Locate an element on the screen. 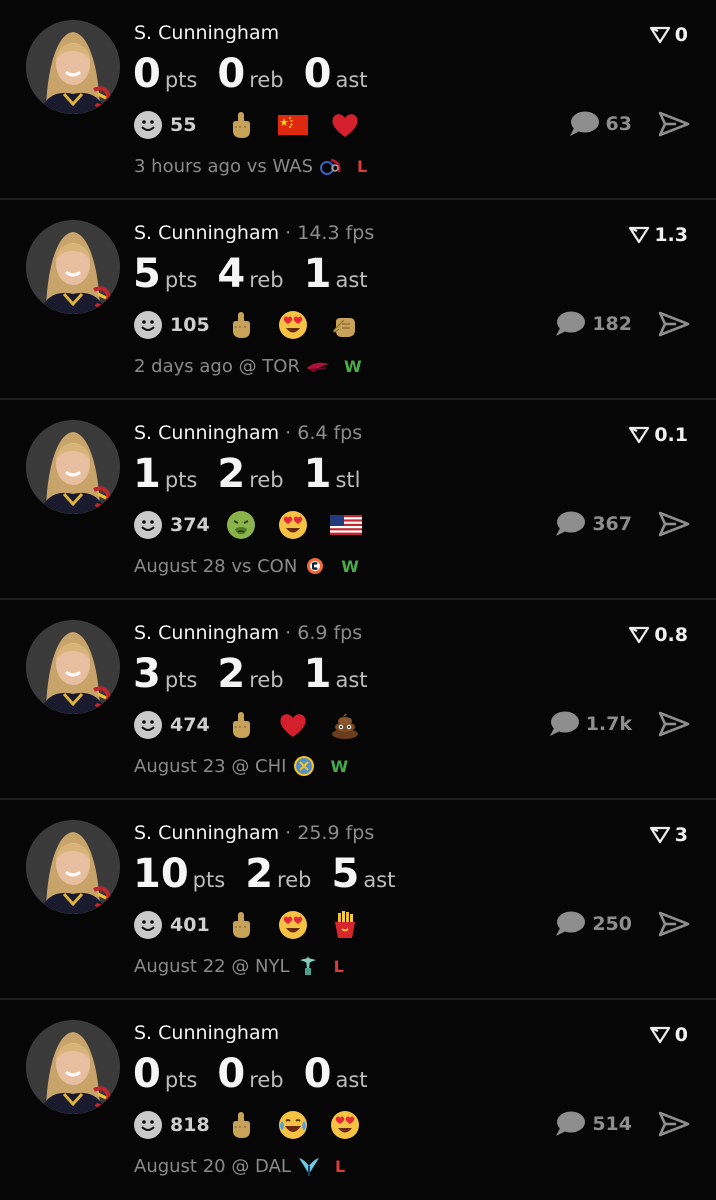 This screenshot has width=716, height=1200. fries-icon is located at coordinates (345, 925).